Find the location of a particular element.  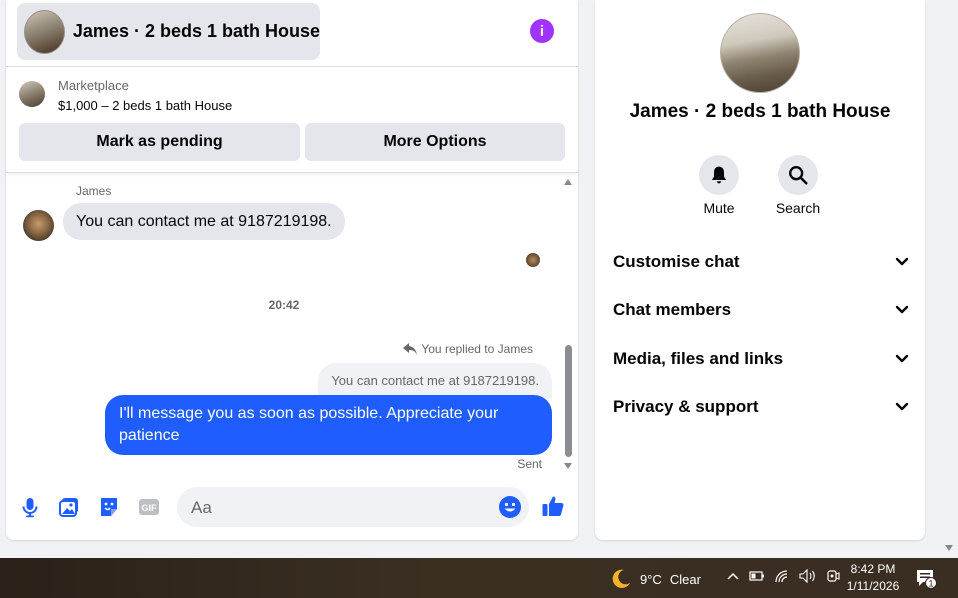

search-action: Search is located at coordinates (798, 185).